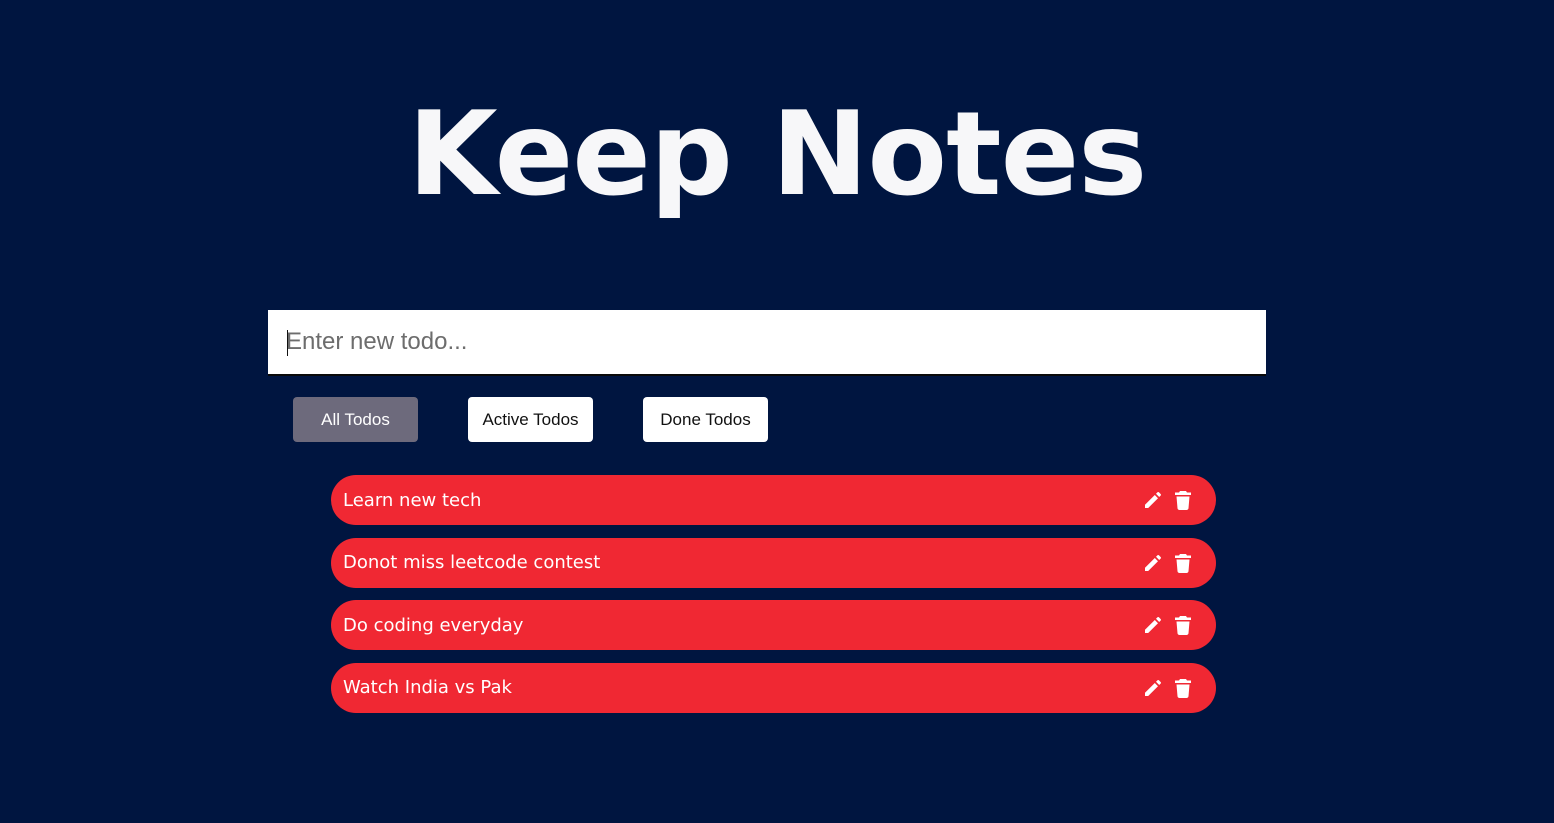 The image size is (1554, 823). What do you see at coordinates (355, 419) in the screenshot?
I see `all-todos-button: All Todos` at bounding box center [355, 419].